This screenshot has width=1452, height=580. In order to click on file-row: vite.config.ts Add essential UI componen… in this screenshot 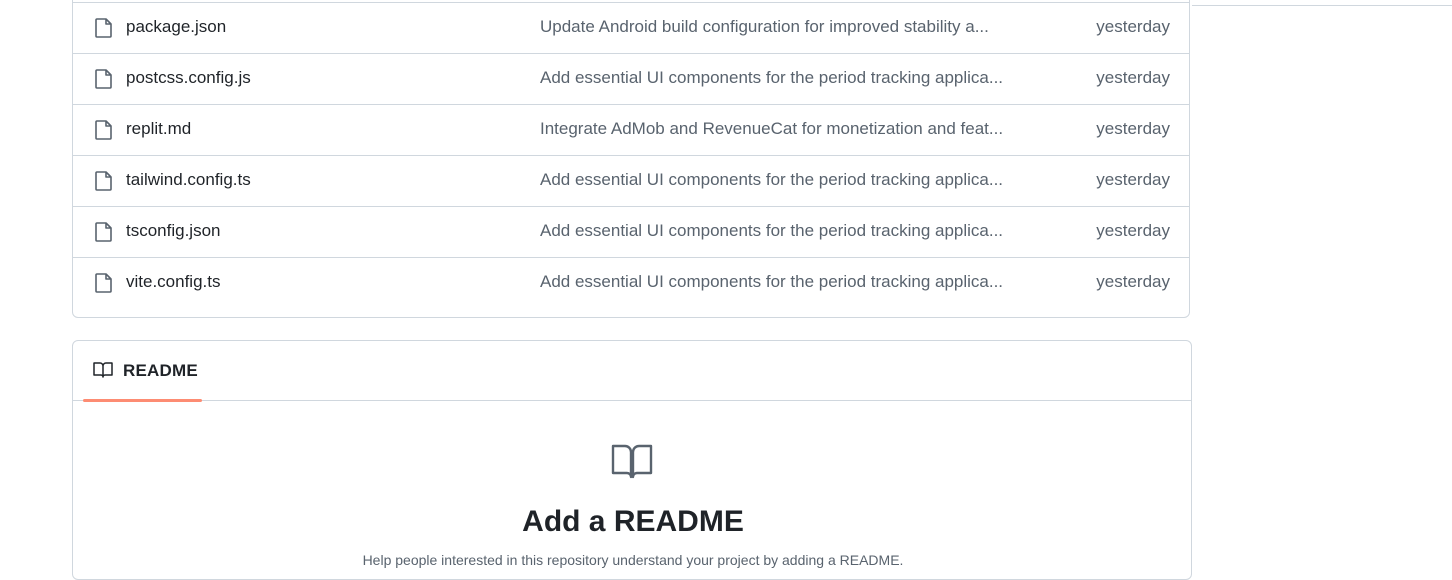, I will do `click(631, 282)`.